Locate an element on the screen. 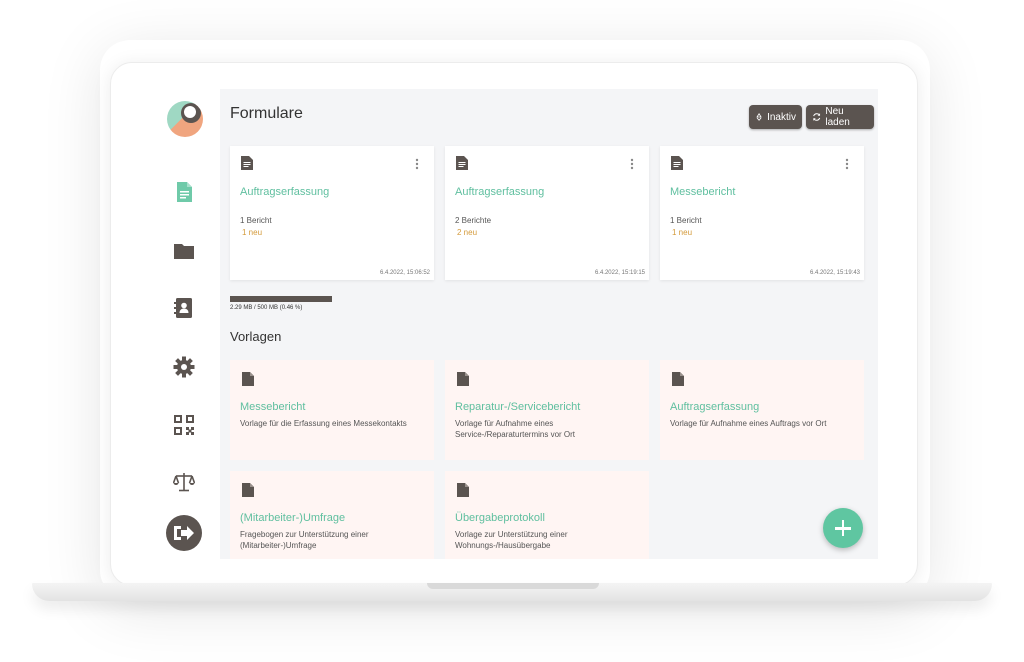 The width and height of the screenshot is (1024, 662). templates-heading: Vorlagen is located at coordinates (256, 336).